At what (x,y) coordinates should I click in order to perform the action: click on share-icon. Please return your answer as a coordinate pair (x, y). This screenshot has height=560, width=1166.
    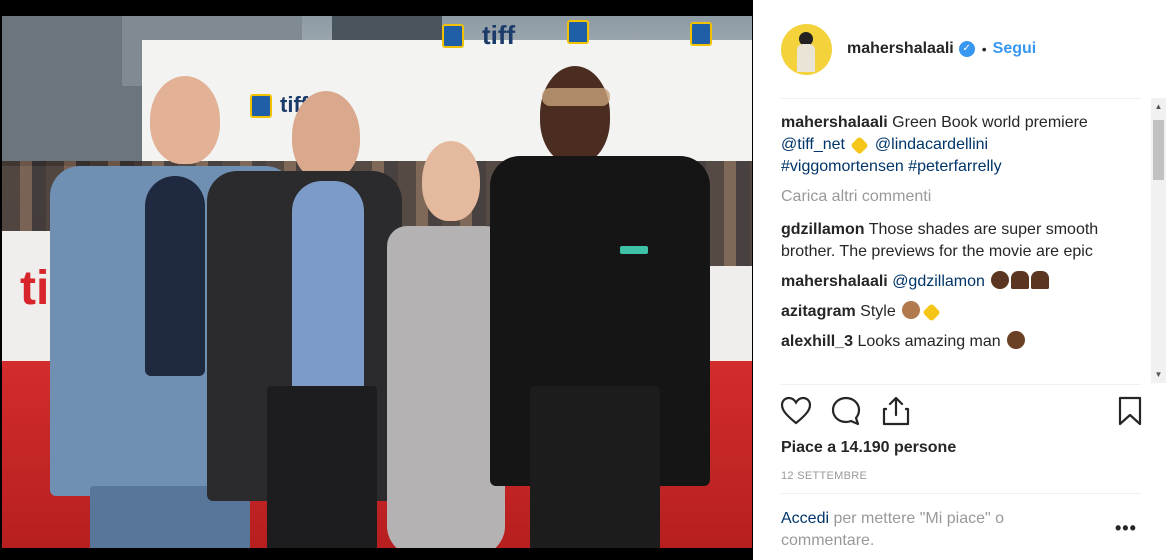
    Looking at the image, I should click on (896, 411).